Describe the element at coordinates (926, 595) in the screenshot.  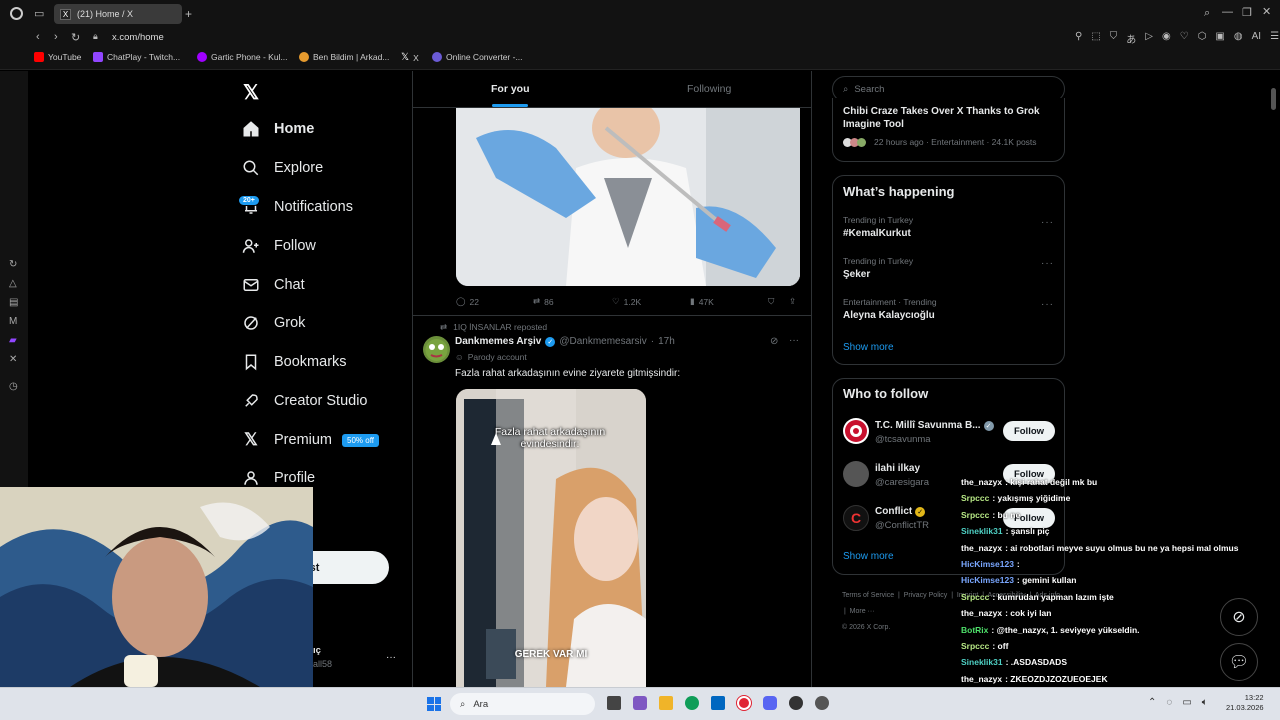
I see `footer-link: Privacy Policy` at that location.